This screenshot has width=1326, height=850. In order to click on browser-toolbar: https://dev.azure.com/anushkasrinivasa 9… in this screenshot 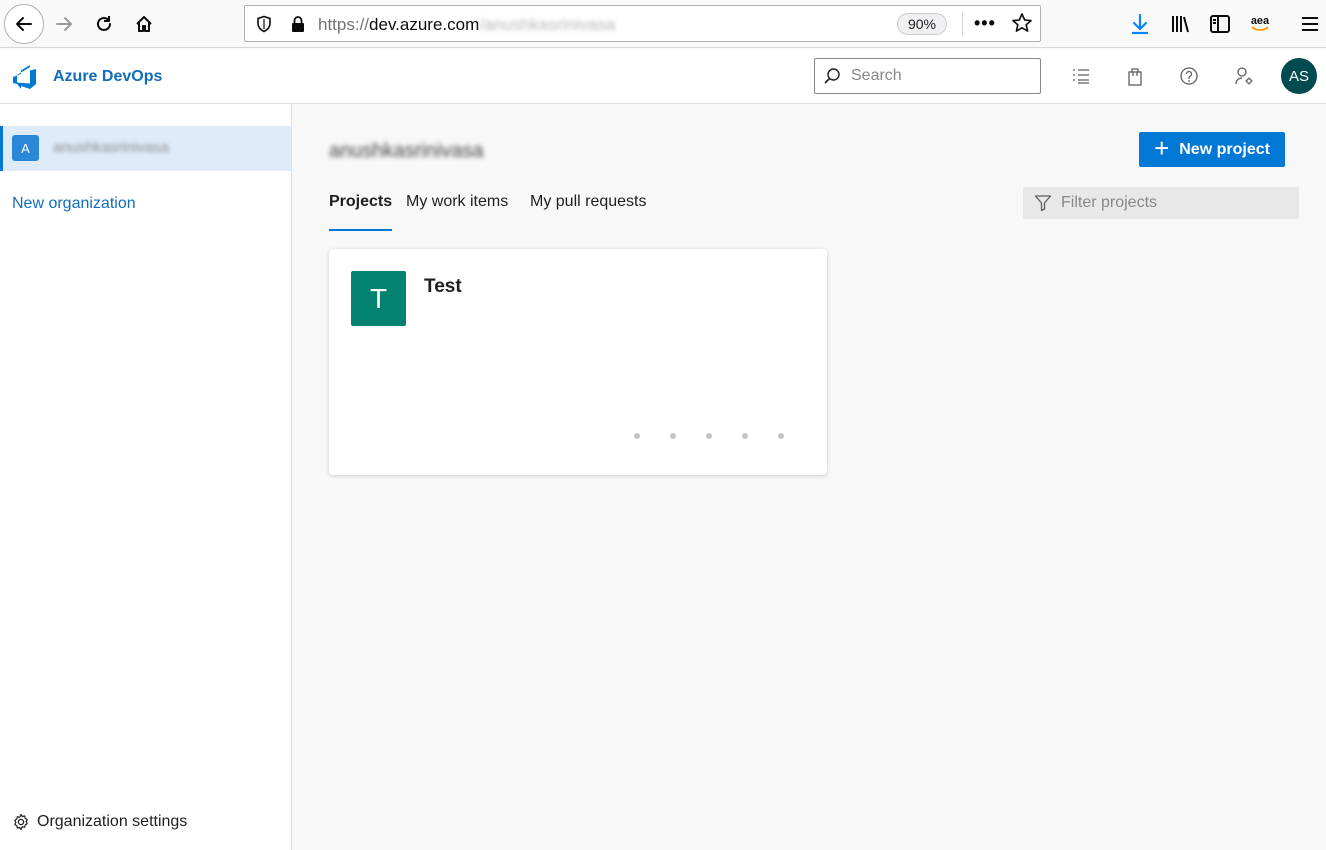, I will do `click(663, 24)`.